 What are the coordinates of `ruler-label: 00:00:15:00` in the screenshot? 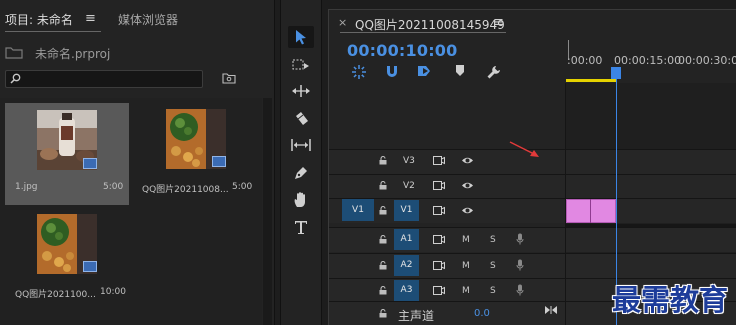 It's located at (648, 60).